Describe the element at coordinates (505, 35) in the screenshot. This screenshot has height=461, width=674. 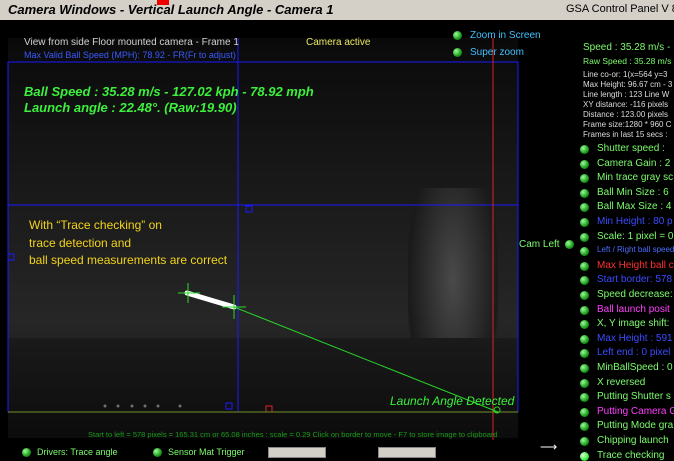
I see `zoom-in-screen-button: Zoom in Screen` at that location.